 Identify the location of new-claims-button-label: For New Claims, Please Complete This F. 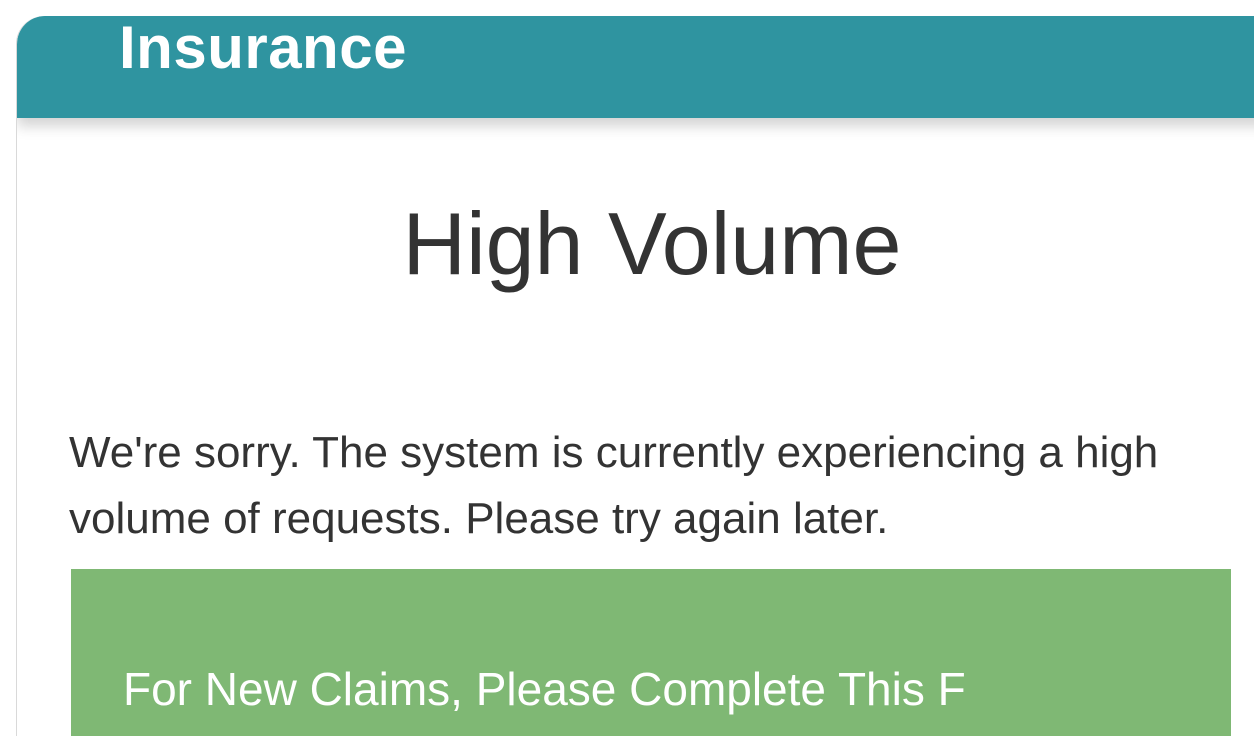
(544, 689).